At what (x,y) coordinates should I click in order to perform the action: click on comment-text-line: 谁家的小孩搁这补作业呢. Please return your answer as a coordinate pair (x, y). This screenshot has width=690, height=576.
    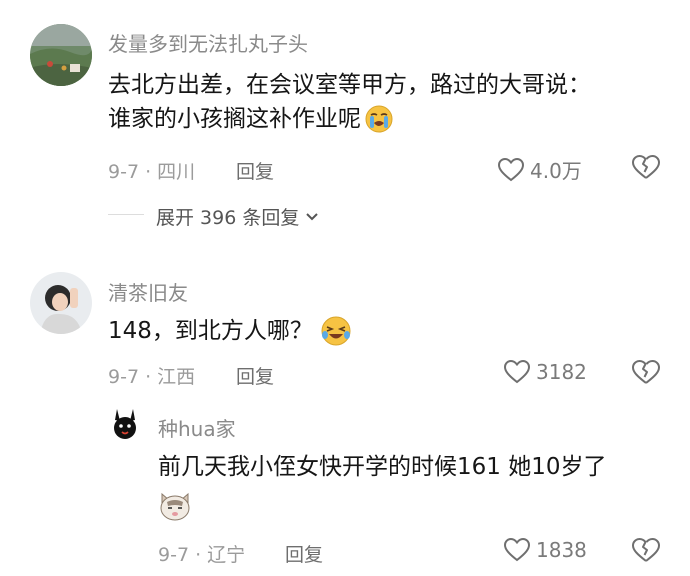
    Looking at the image, I should click on (349, 119).